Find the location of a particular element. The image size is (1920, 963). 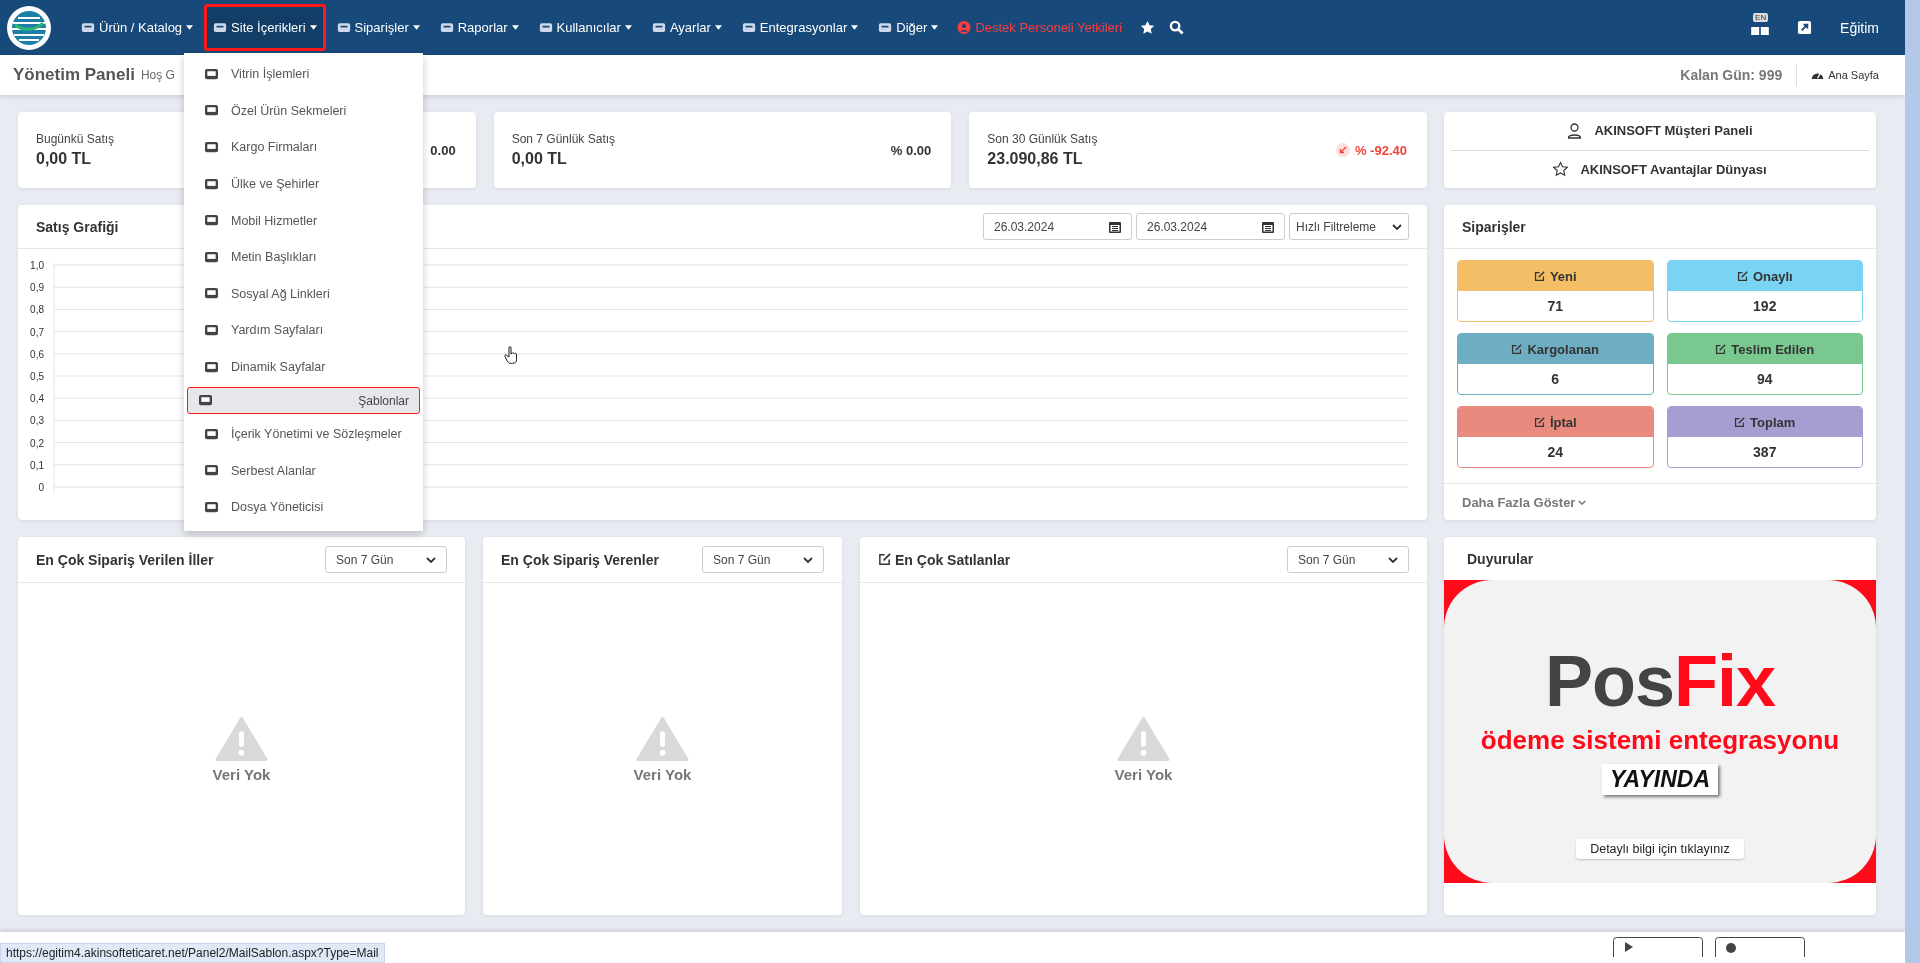

dropdown-menu-item: Sosyal Ağ Linkleri is located at coordinates (303, 294).